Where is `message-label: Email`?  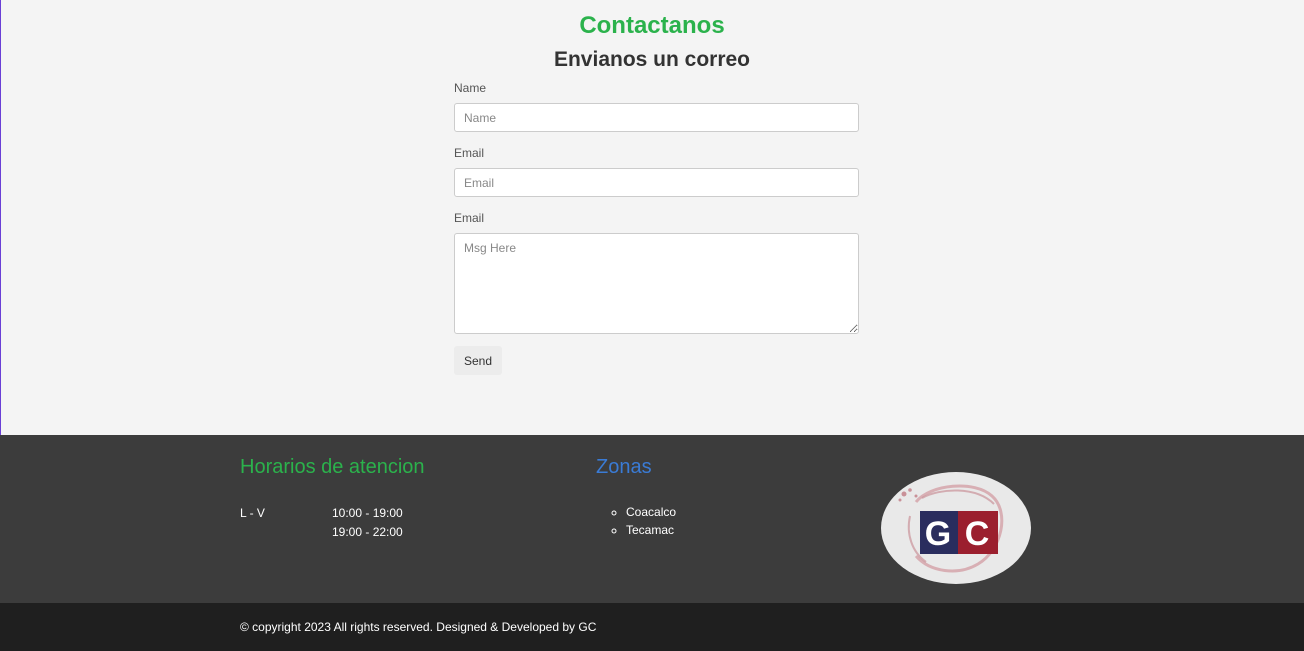 message-label: Email is located at coordinates (469, 218).